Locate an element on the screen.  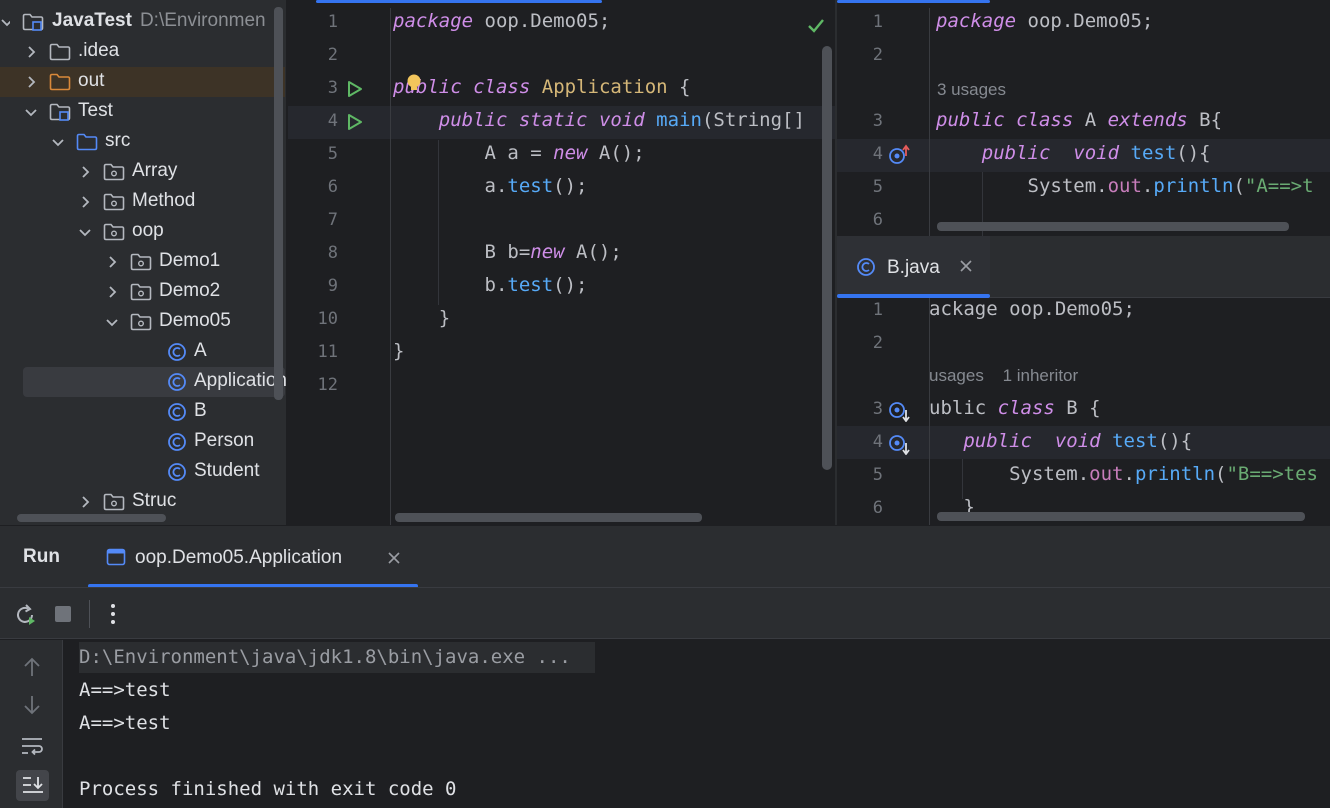
line-number: 9 is located at coordinates (332, 286).